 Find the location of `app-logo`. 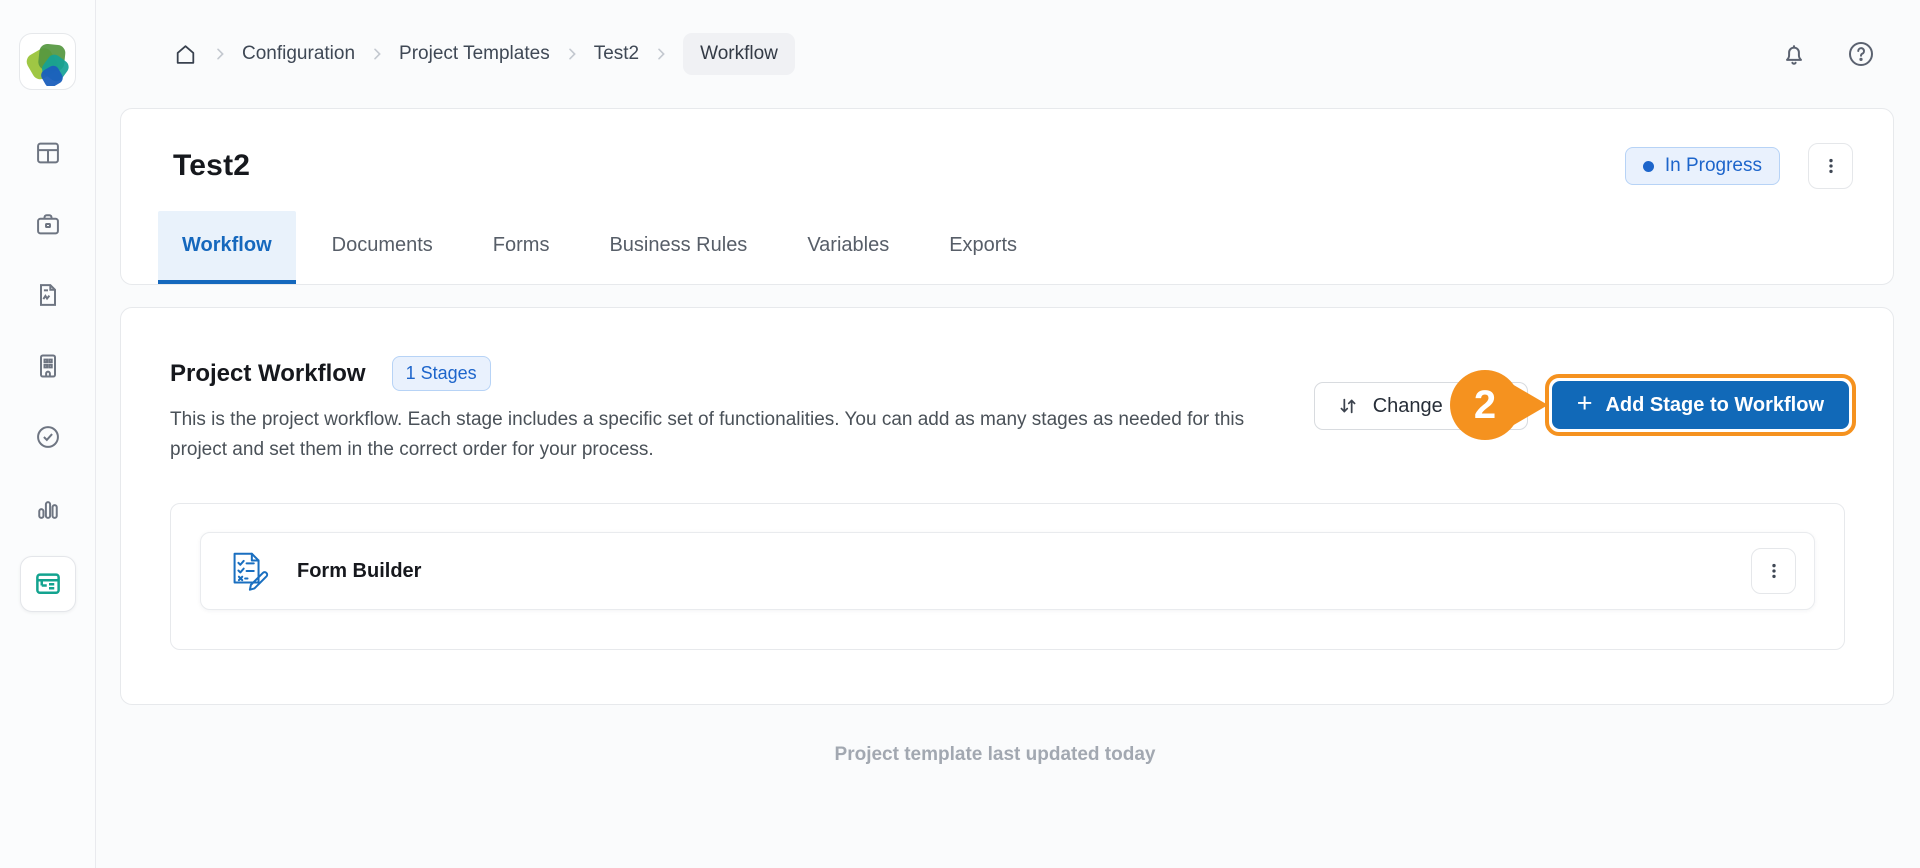

app-logo is located at coordinates (47, 61).